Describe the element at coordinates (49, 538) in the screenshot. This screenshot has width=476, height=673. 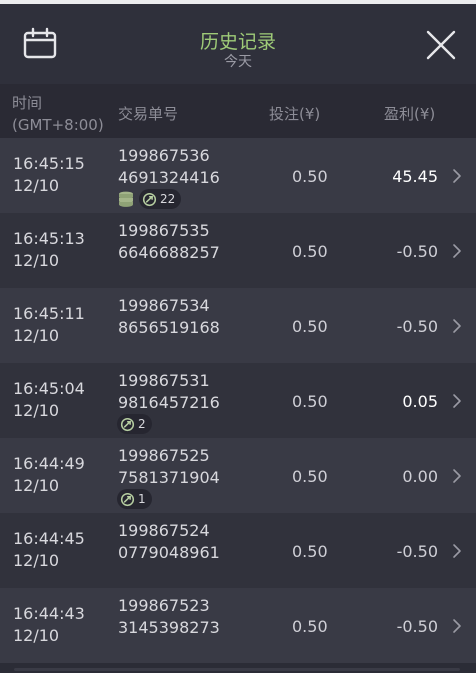
I see `row-time-clock: 16:44:45` at that location.